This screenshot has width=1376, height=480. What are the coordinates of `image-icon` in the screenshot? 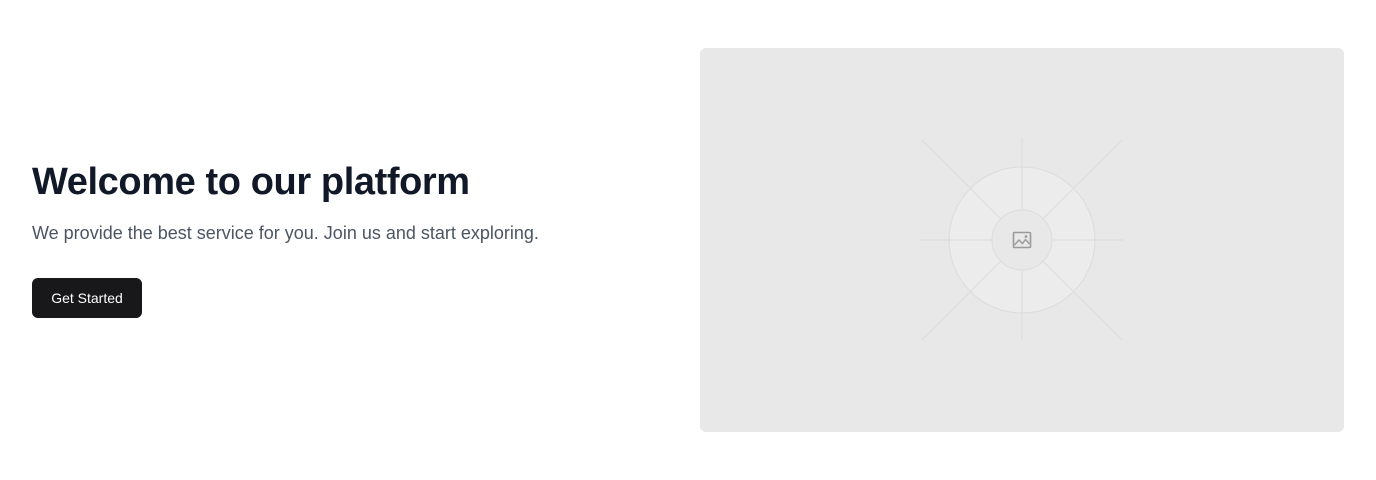 It's located at (1022, 240).